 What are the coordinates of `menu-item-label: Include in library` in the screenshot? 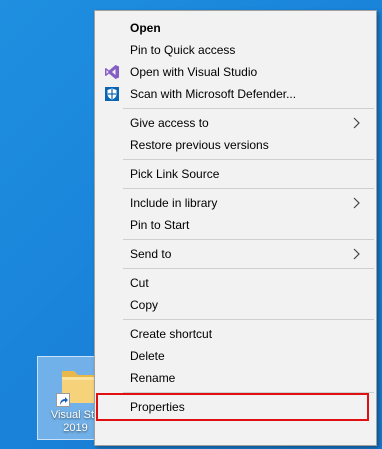 It's located at (174, 203).